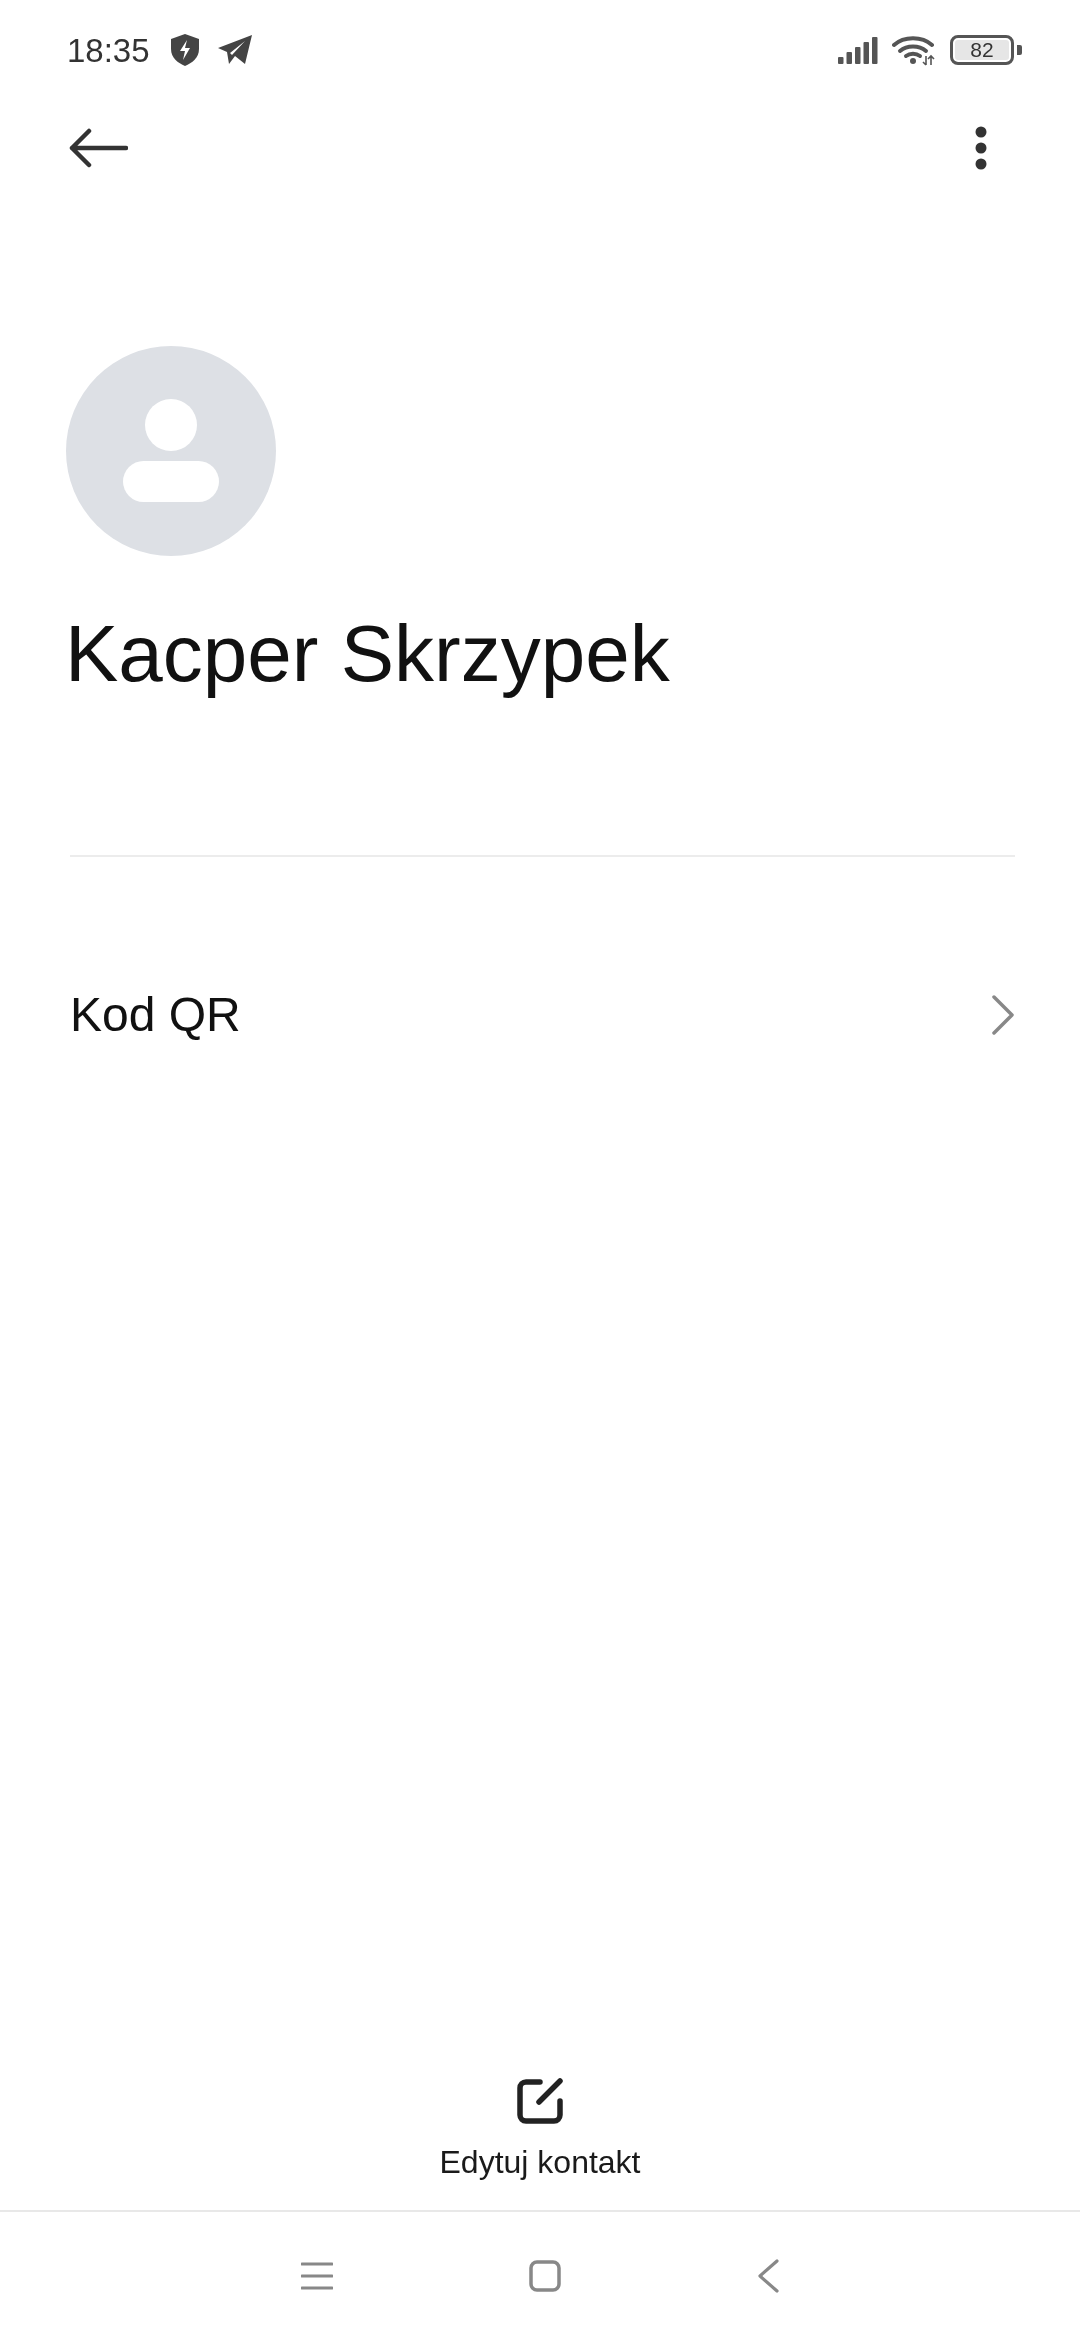 Image resolution: width=1080 pixels, height=2340 pixels. I want to click on paper-plane-icon, so click(234, 50).